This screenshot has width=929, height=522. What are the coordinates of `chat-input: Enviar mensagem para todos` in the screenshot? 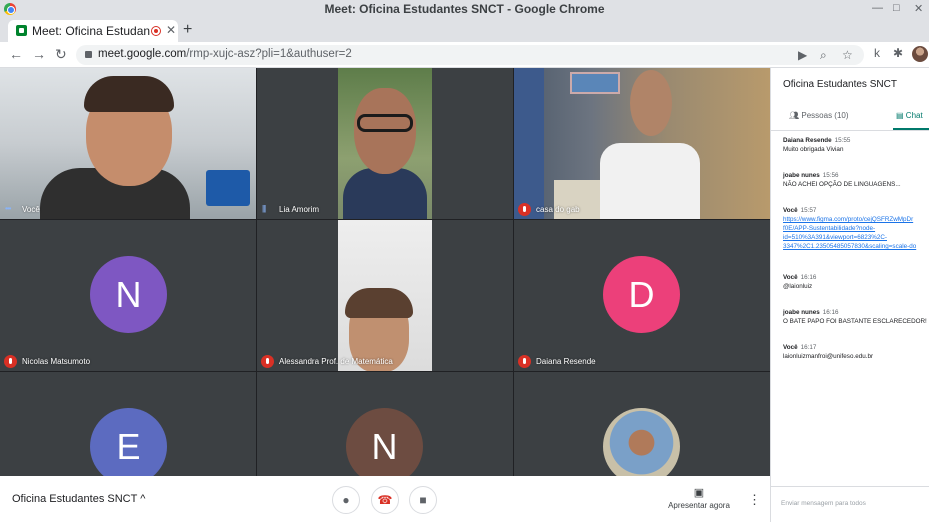 It's located at (823, 503).